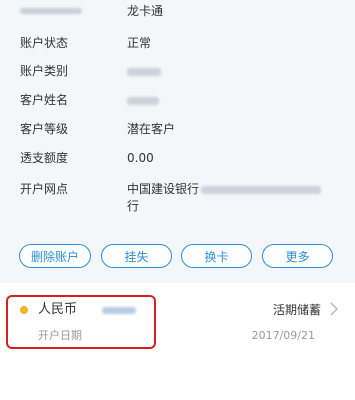 The image size is (355, 400). What do you see at coordinates (177, 257) in the screenshot?
I see `account-actions: 删除账户 挂失 换卡 更多` at bounding box center [177, 257].